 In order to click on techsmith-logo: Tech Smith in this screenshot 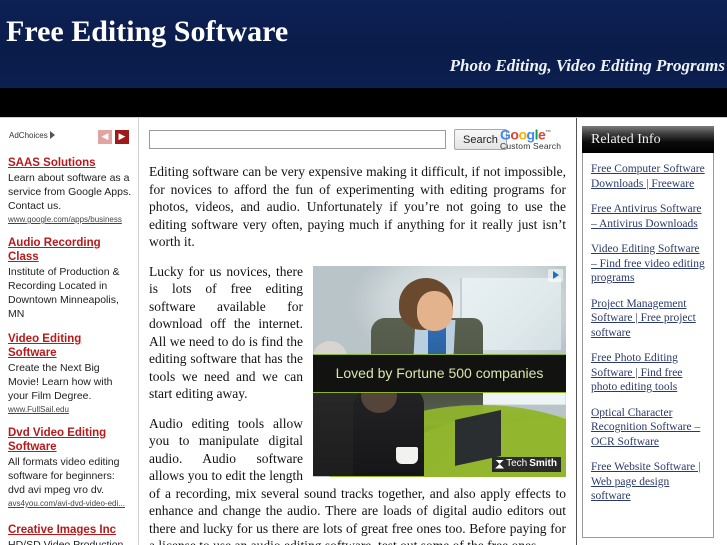, I will do `click(526, 464)`.